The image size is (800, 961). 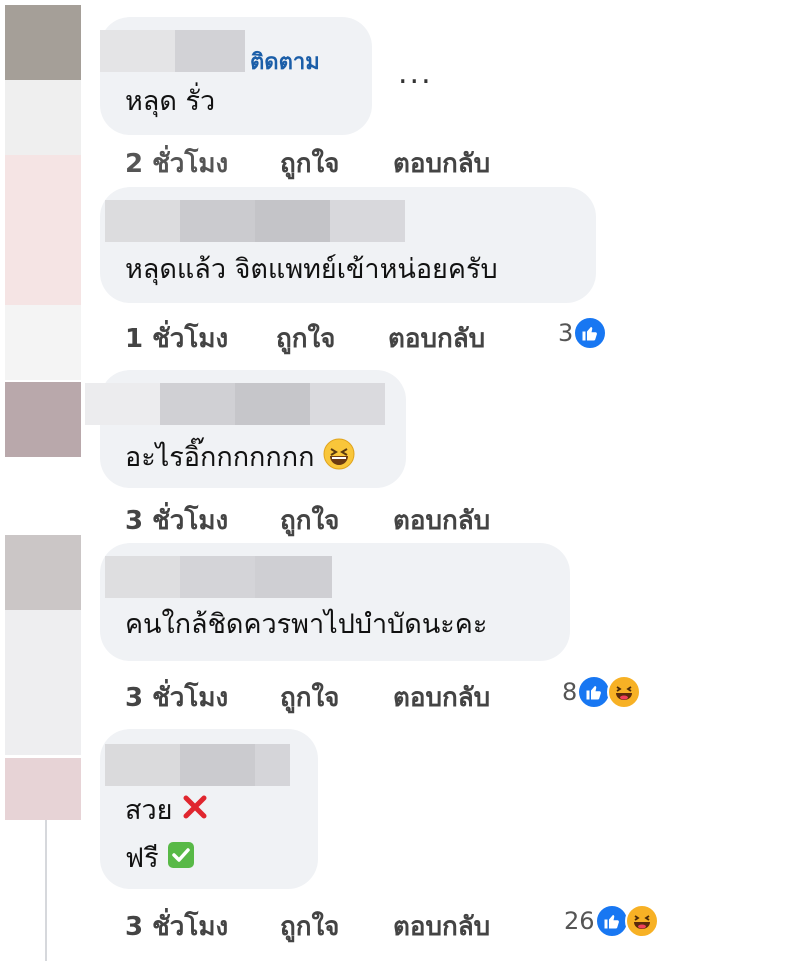 I want to click on grinning-squinting-emoji, so click(x=339, y=458).